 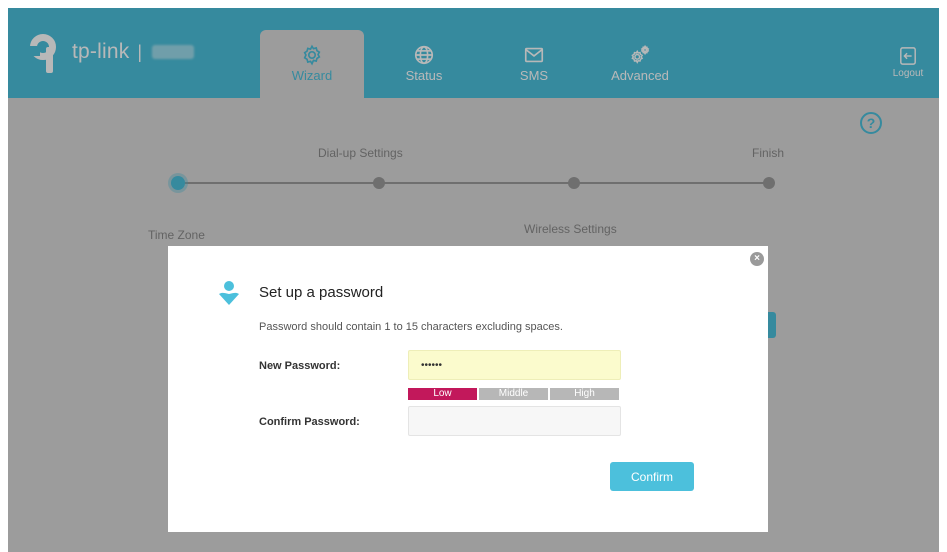 I want to click on confirm-button: Confirm, so click(x=652, y=476).